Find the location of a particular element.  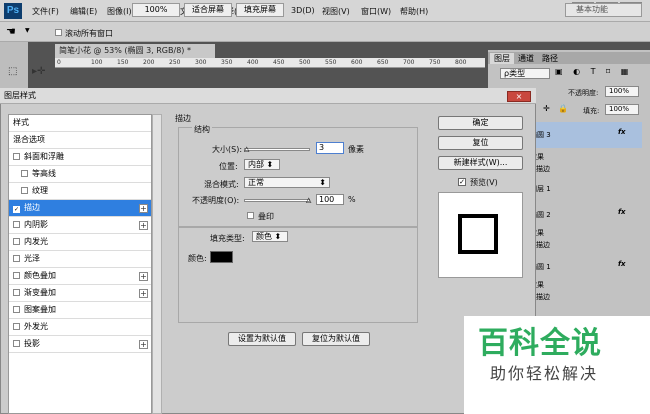

style-item: 斜面和浮雕 is located at coordinates (80, 157).